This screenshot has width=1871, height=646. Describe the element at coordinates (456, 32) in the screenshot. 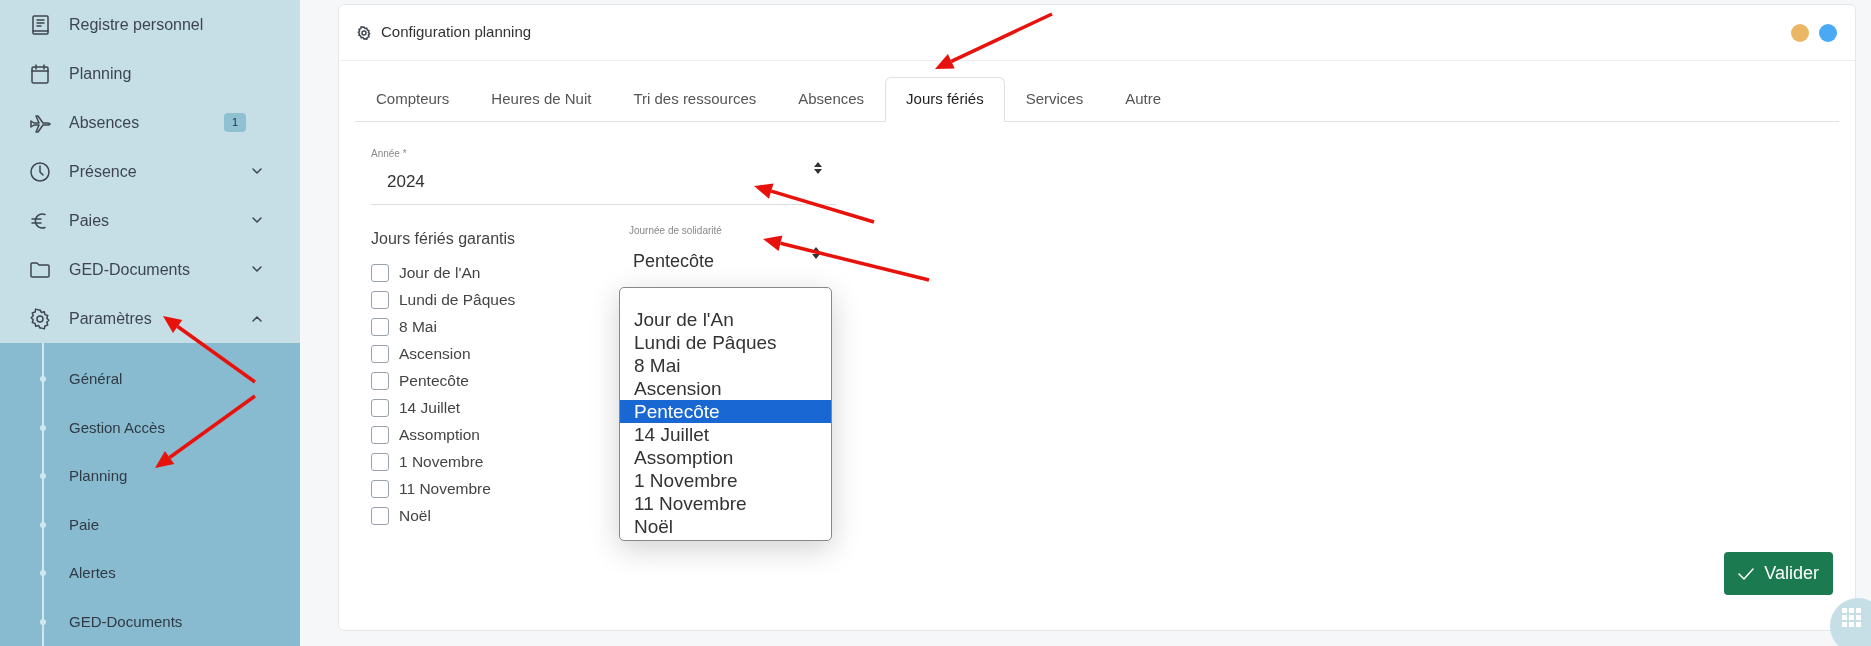

I see `card-title: Configuration planning` at that location.